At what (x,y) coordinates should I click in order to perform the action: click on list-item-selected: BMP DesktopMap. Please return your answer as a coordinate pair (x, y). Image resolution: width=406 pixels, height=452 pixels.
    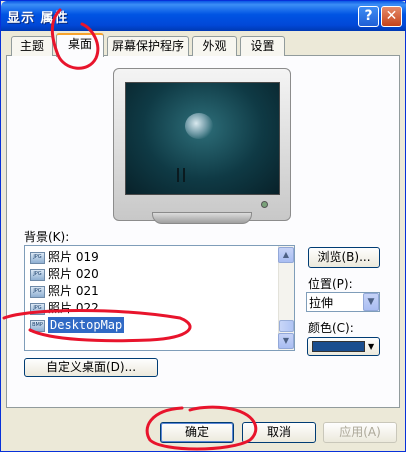
    Looking at the image, I should click on (153, 325).